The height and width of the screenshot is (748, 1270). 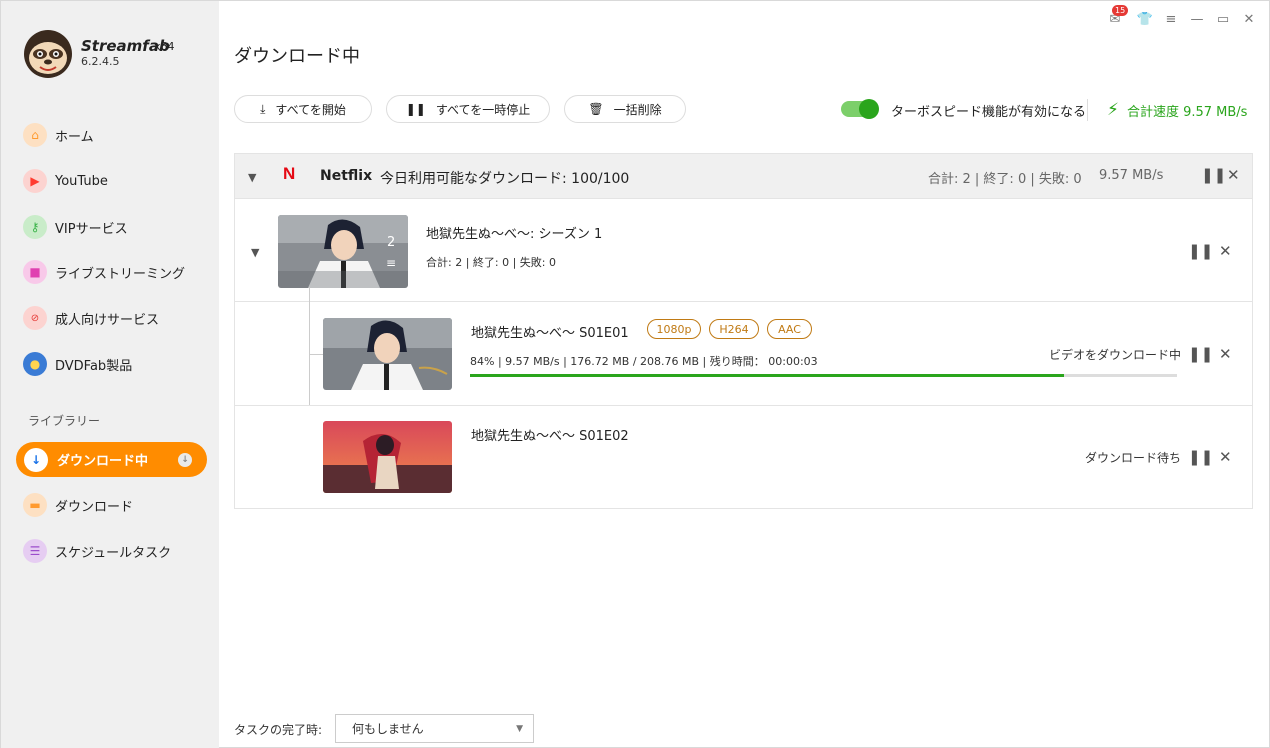 What do you see at coordinates (1005, 179) in the screenshot?
I see `group-stats: 合計: 2 | 終了: 0 | 失敗: 0` at bounding box center [1005, 179].